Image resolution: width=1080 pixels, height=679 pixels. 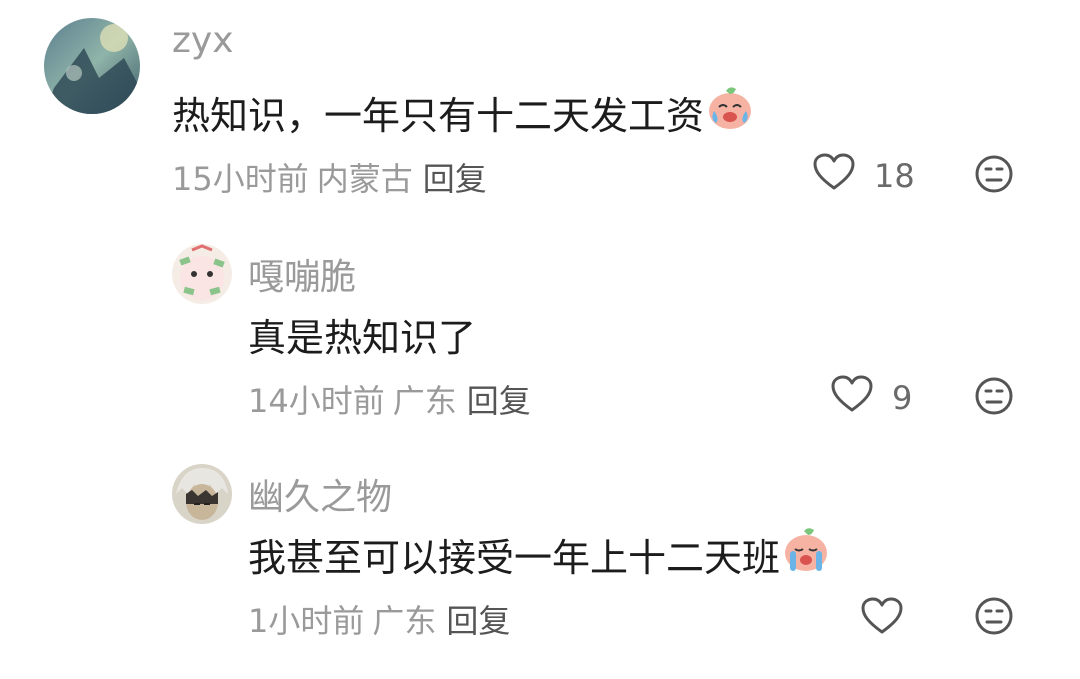 What do you see at coordinates (730, 112) in the screenshot?
I see `crying-laughing-peach-emoji-icon` at bounding box center [730, 112].